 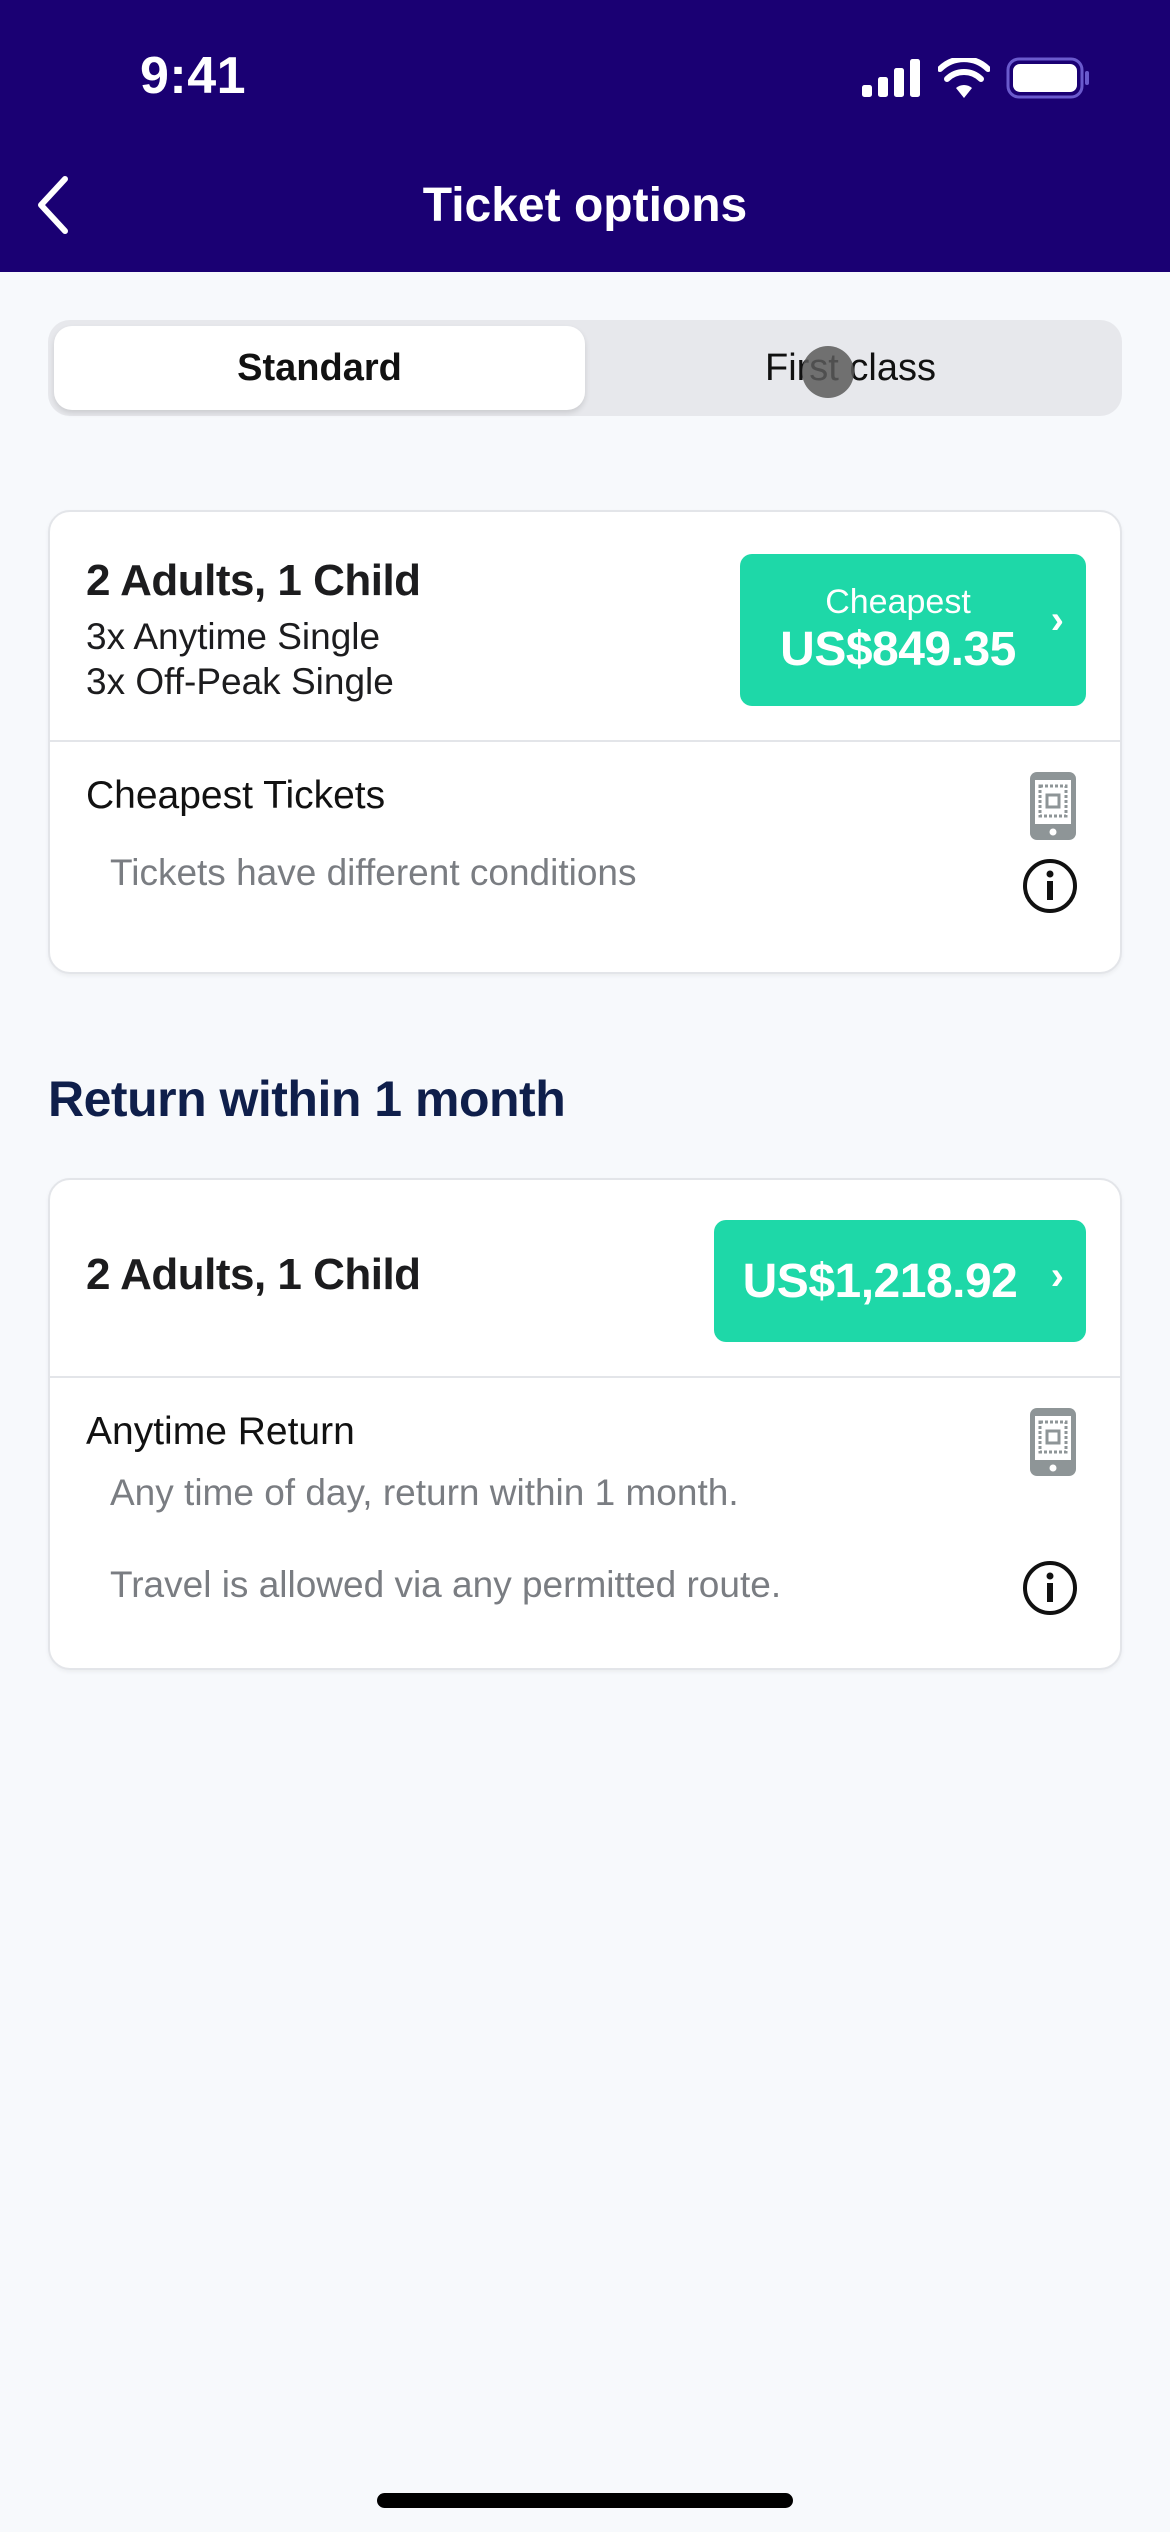 What do you see at coordinates (828, 372) in the screenshot?
I see `touch-indicator` at bounding box center [828, 372].